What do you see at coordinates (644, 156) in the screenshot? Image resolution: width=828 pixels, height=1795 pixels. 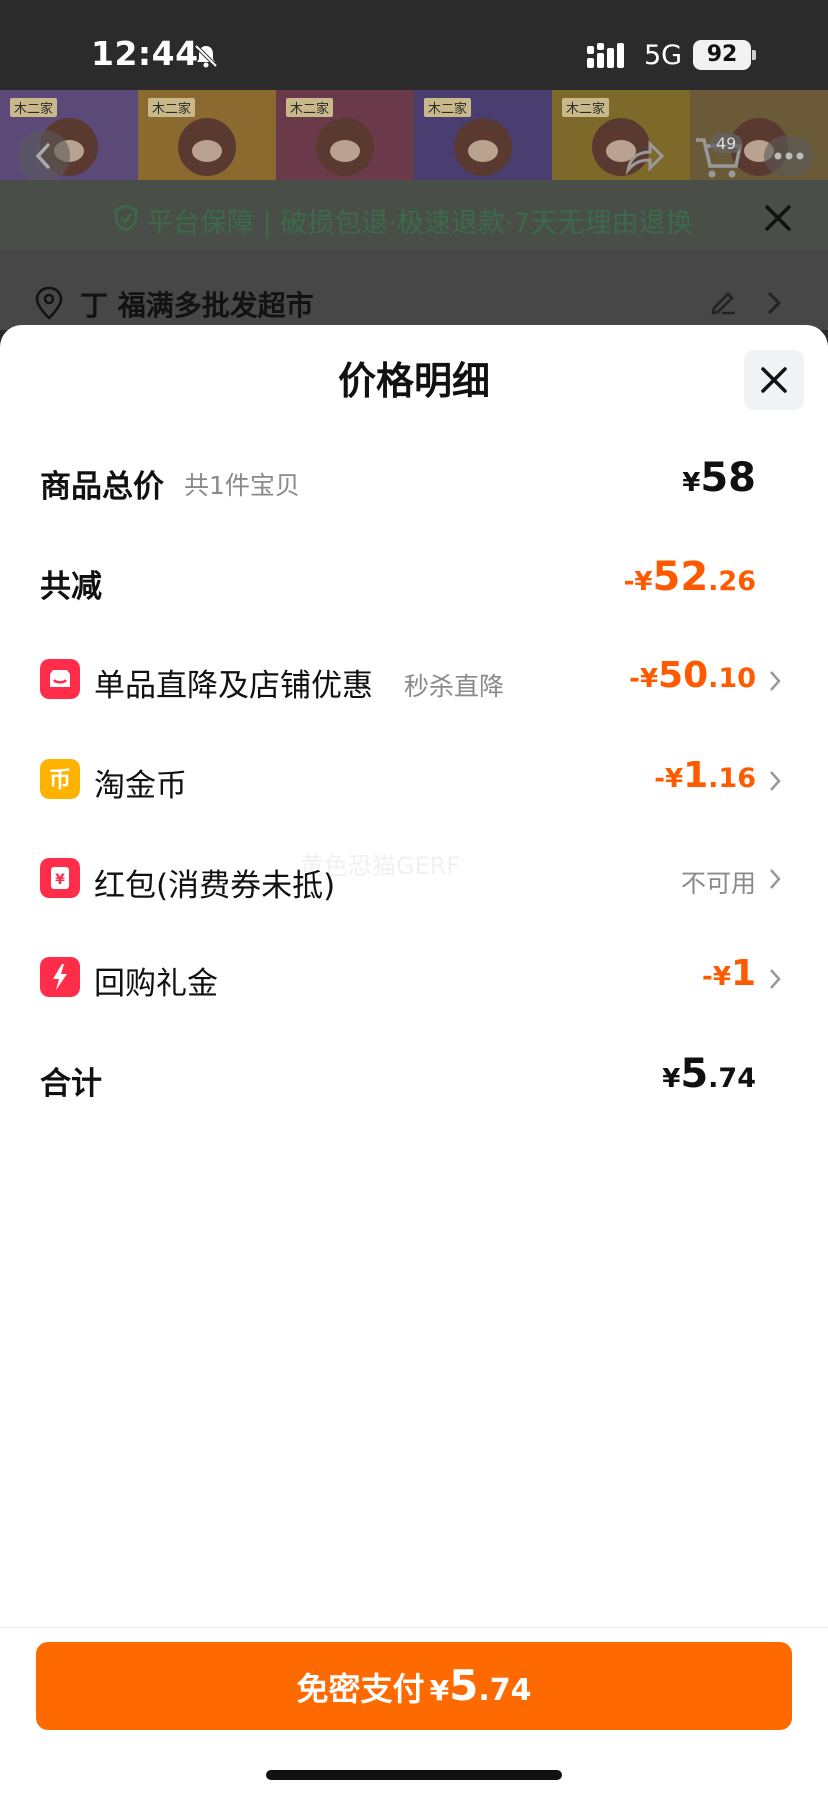 I see `share-icon` at bounding box center [644, 156].